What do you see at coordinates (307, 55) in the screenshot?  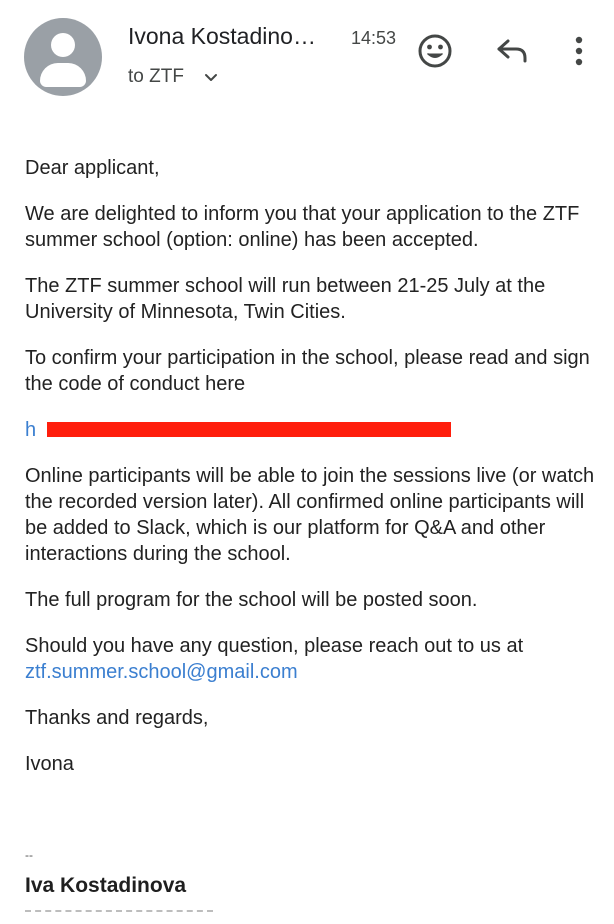 I see `email-header: Ivona Kostadino… 14:53 to ZTF` at bounding box center [307, 55].